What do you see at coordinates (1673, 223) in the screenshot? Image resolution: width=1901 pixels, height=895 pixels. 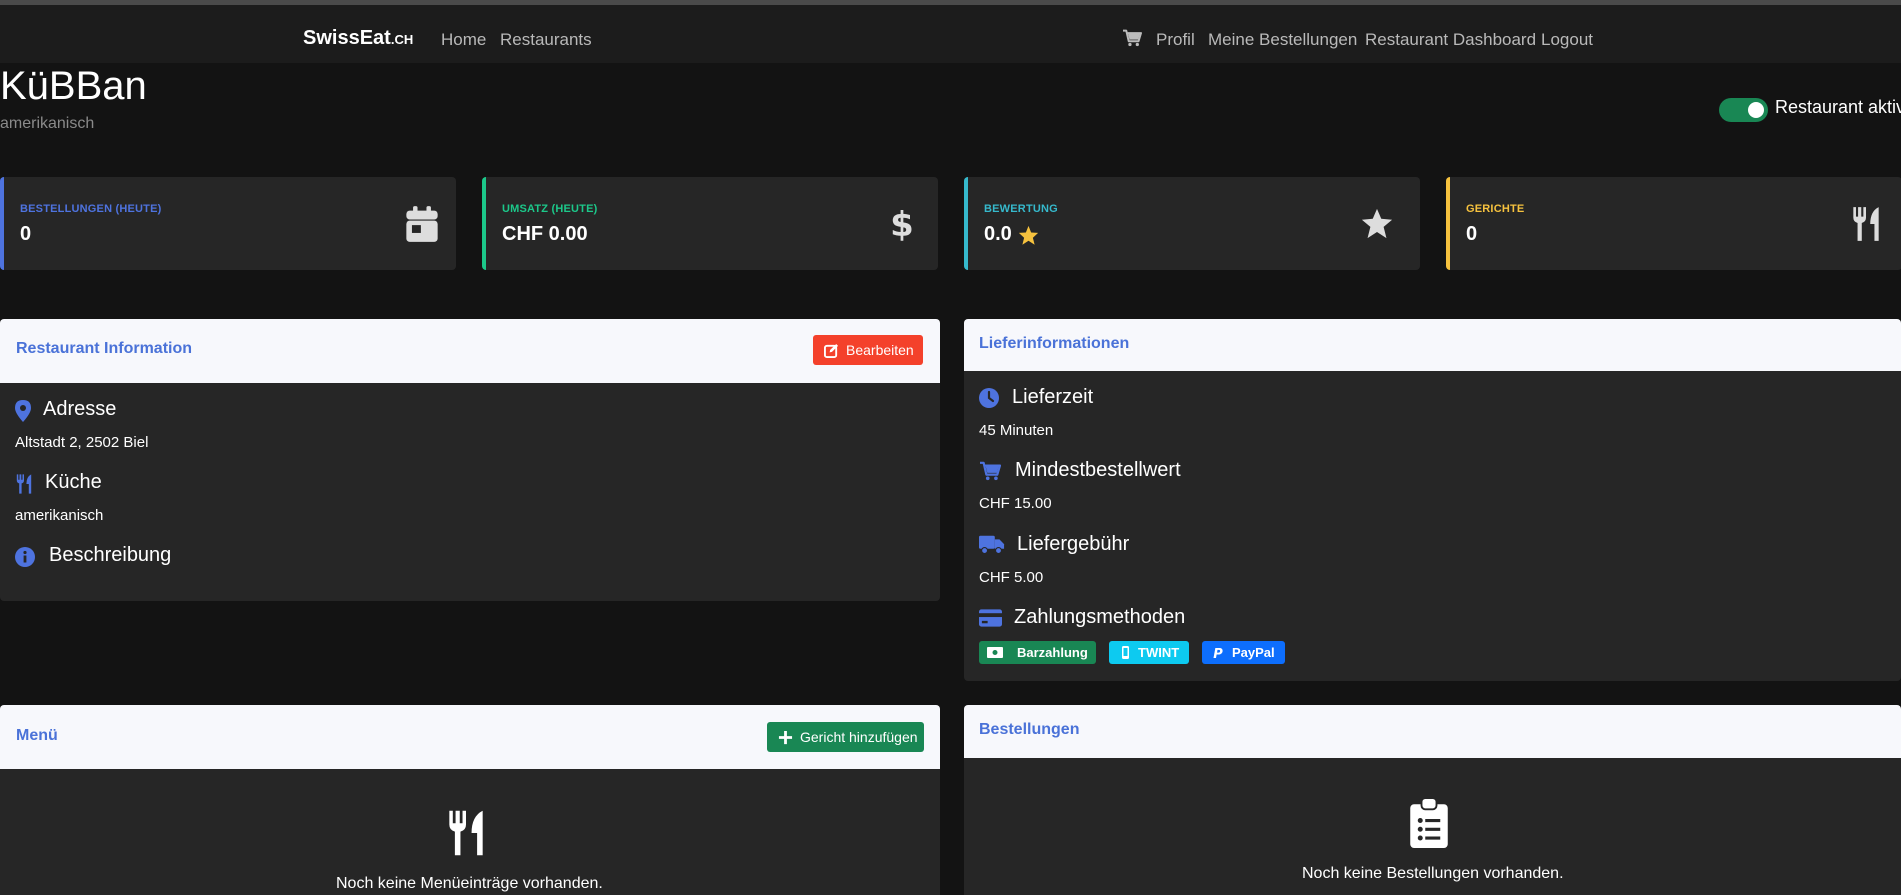 I see `stat-card-dishes: GERICHTE 0` at bounding box center [1673, 223].